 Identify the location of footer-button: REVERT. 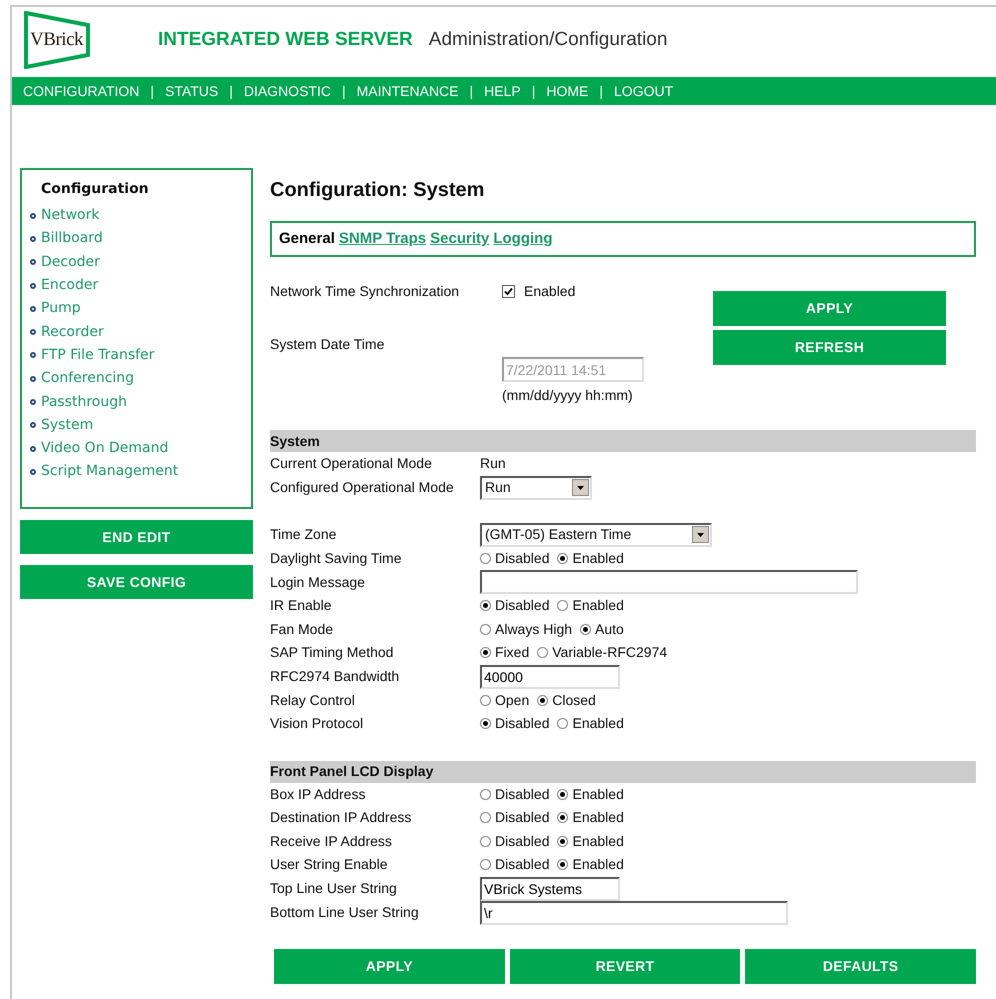
(625, 966).